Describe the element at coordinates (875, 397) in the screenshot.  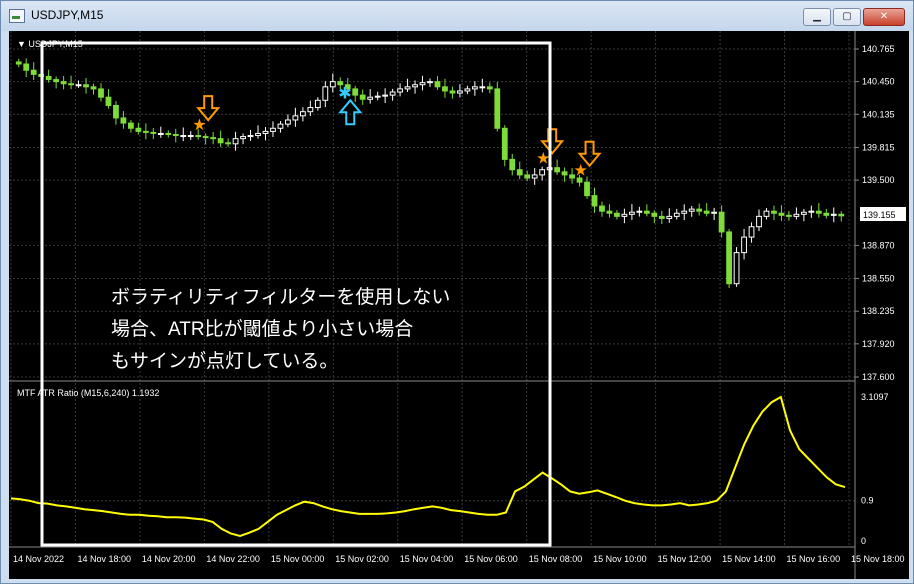
I see `indicator-tick-label: 3.1097` at that location.